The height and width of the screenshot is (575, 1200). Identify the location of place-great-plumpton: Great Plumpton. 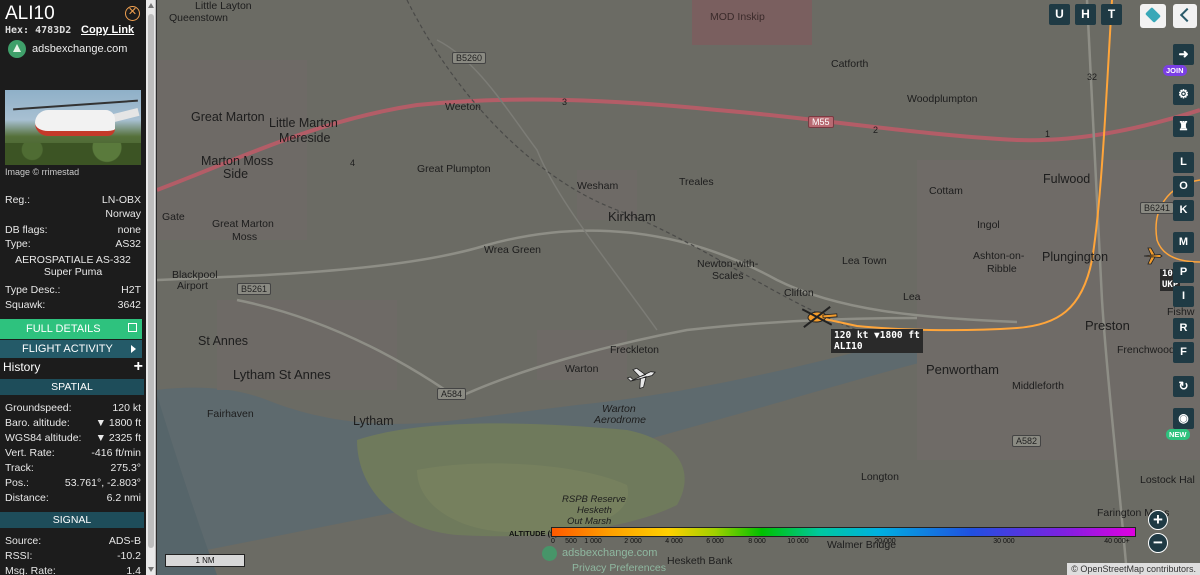
(454, 169).